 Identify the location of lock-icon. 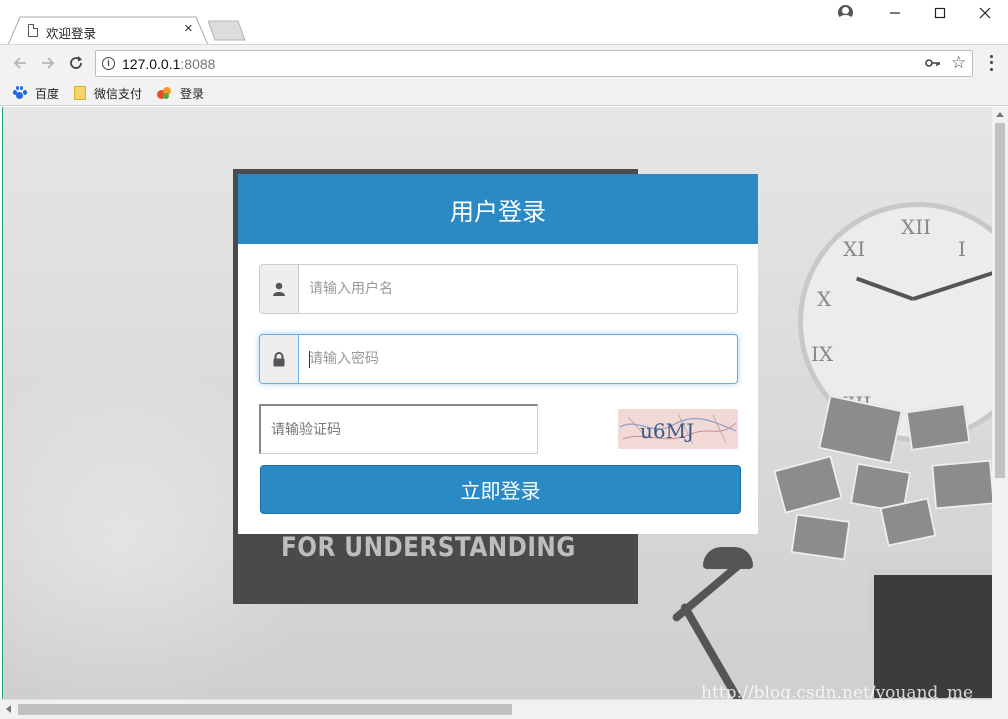
(279, 359).